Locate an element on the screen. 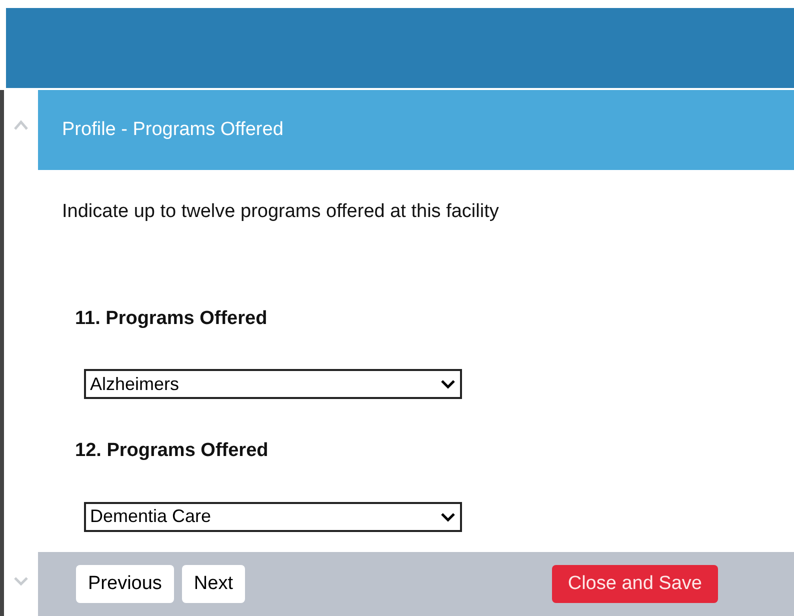 This screenshot has width=794, height=616. instructions-text: Indicate up to twelve programs offered at this facility is located at coordinates (281, 212).